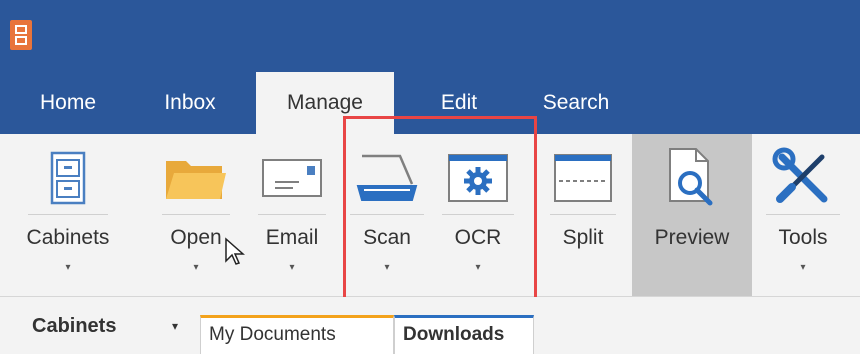  What do you see at coordinates (583, 178) in the screenshot?
I see `split-page-icon` at bounding box center [583, 178].